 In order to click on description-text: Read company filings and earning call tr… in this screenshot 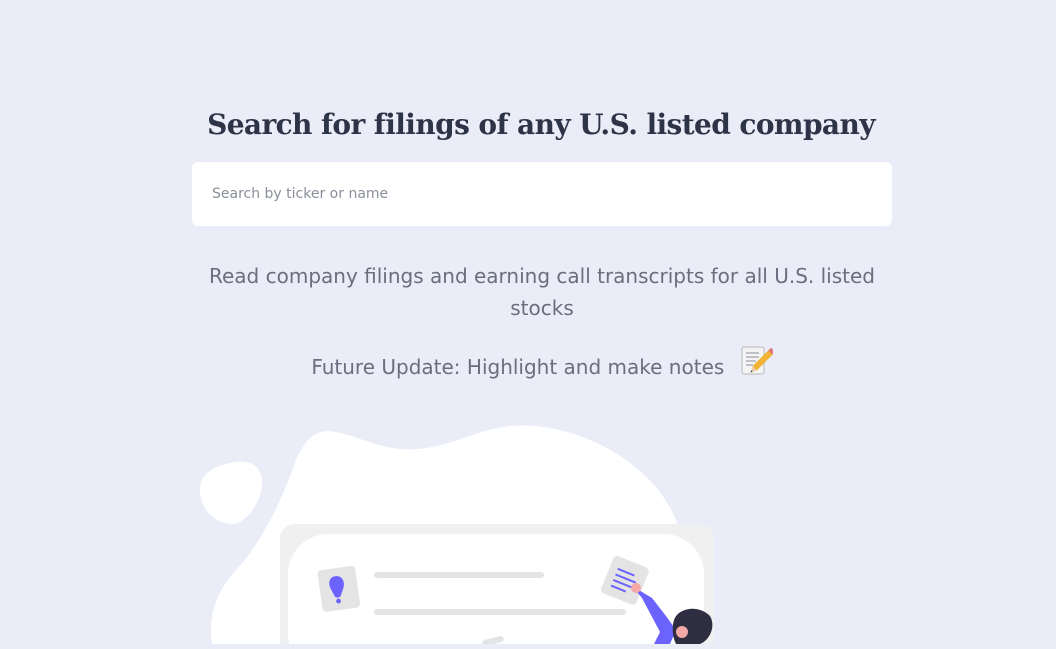, I will do `click(542, 292)`.